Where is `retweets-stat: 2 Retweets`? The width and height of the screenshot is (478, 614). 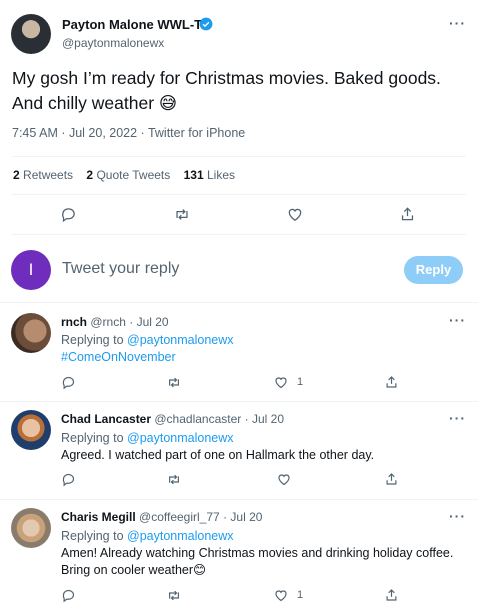 retweets-stat: 2 Retweets is located at coordinates (44, 175).